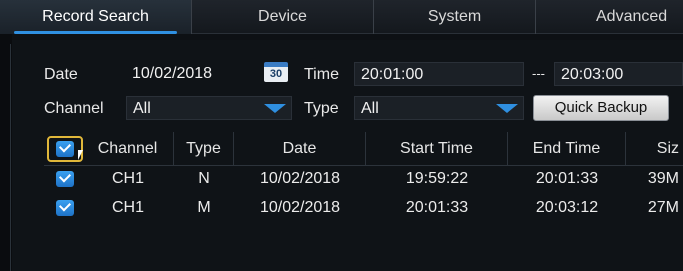 The height and width of the screenshot is (271, 683). I want to click on cell-type: N, so click(204, 178).